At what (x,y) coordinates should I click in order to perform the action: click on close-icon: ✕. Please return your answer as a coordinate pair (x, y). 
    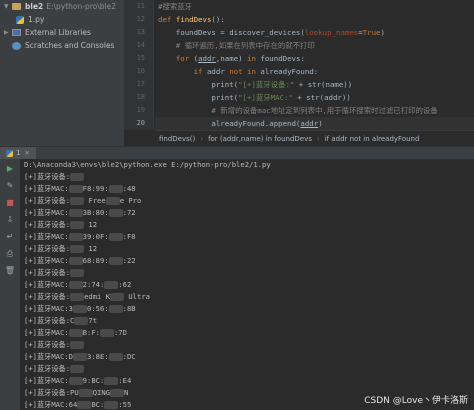
    Looking at the image, I should click on (26, 153).